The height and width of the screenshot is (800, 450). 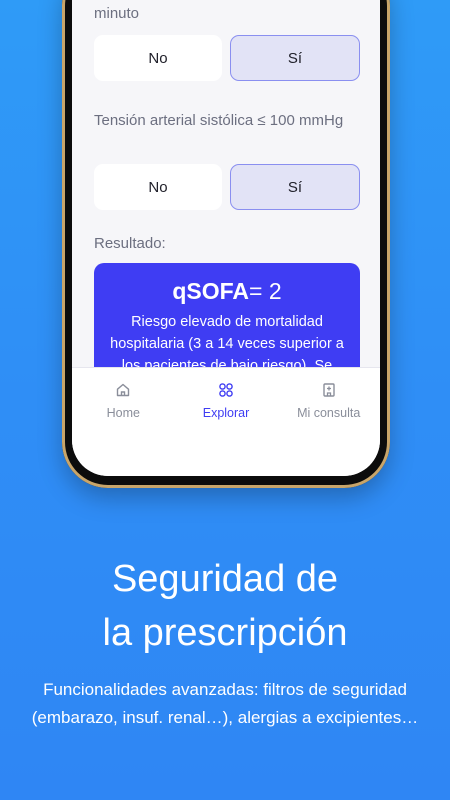 What do you see at coordinates (226, 390) in the screenshot?
I see `grid-icon` at bounding box center [226, 390].